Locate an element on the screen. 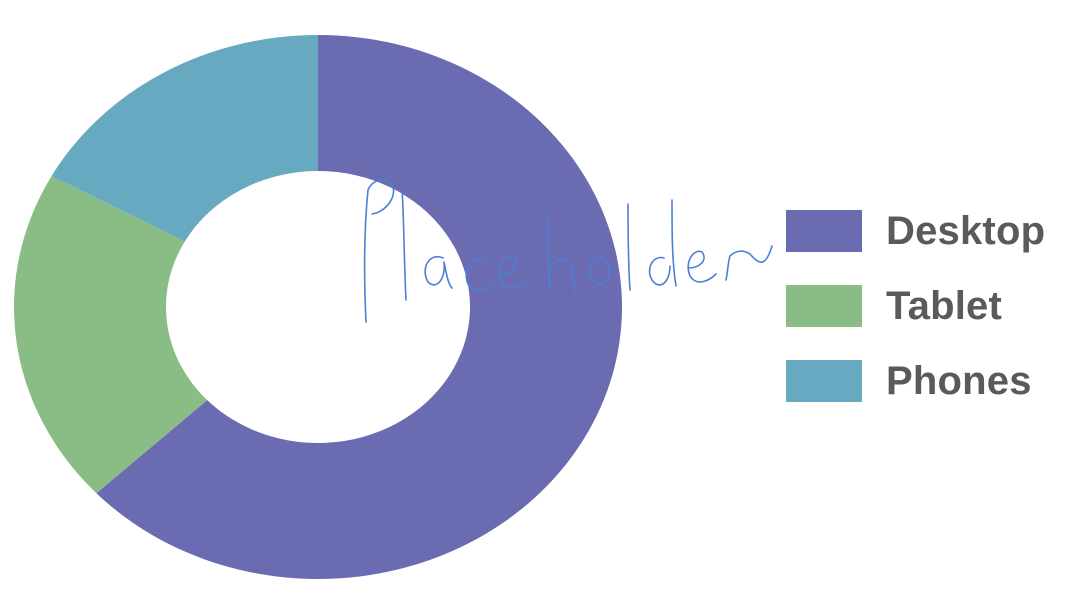 This screenshot has width=1092, height=607. legend-item-tablet: Tablet is located at coordinates (915, 305).